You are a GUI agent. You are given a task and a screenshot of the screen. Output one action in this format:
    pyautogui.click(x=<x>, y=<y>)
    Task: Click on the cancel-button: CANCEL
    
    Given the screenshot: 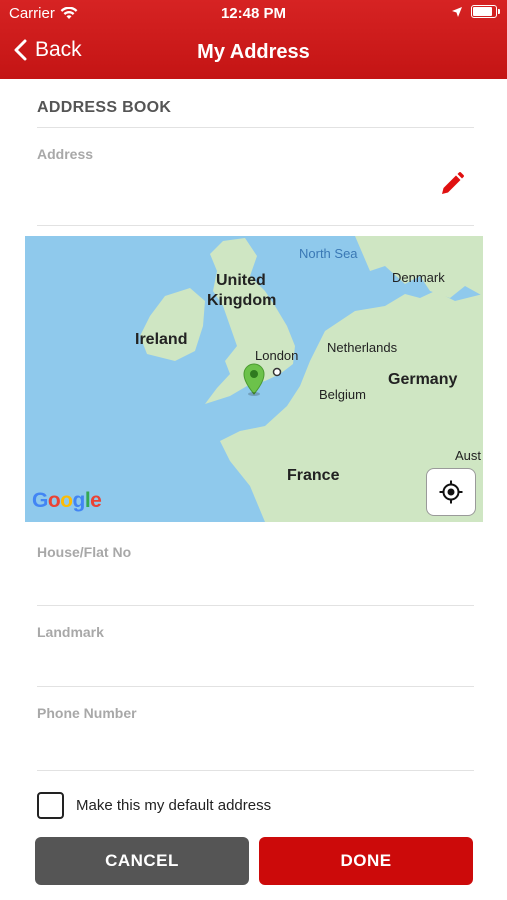 What is the action you would take?
    pyautogui.click(x=142, y=861)
    